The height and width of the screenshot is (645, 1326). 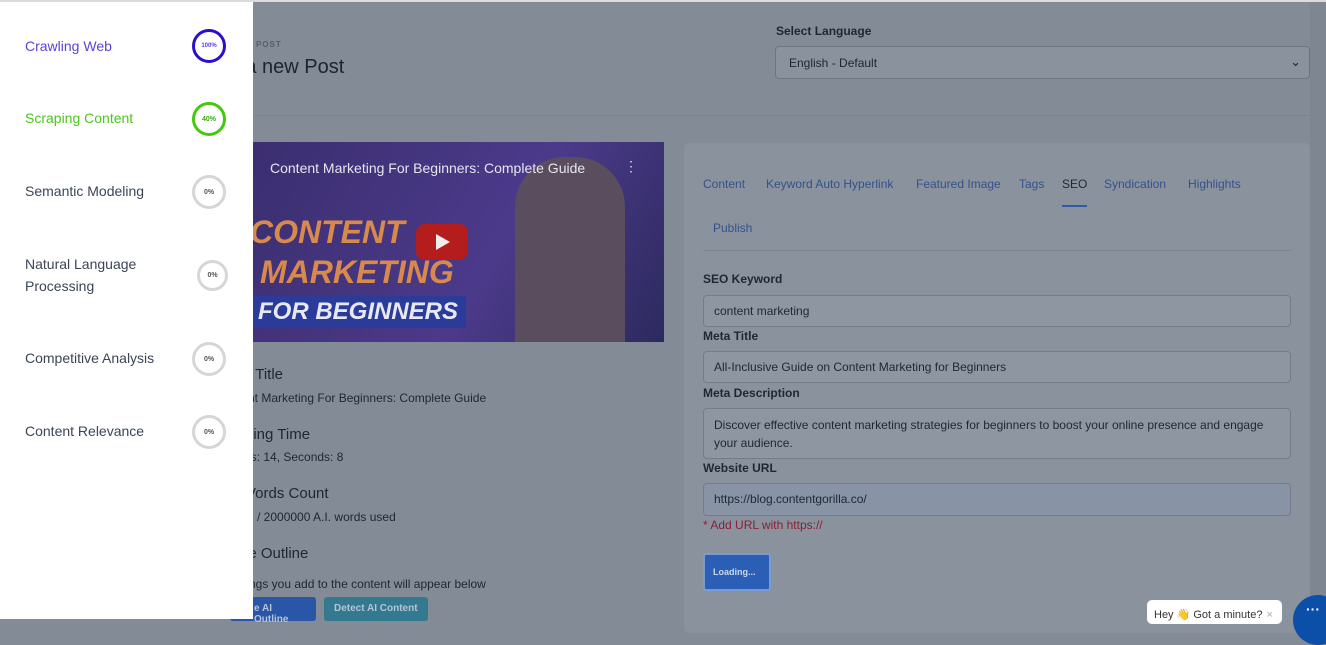 I want to click on presenter-image, so click(x=570, y=249).